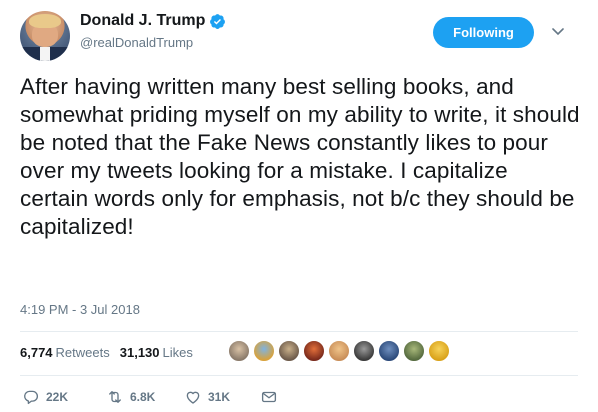  I want to click on likes-label: Likes, so click(177, 352).